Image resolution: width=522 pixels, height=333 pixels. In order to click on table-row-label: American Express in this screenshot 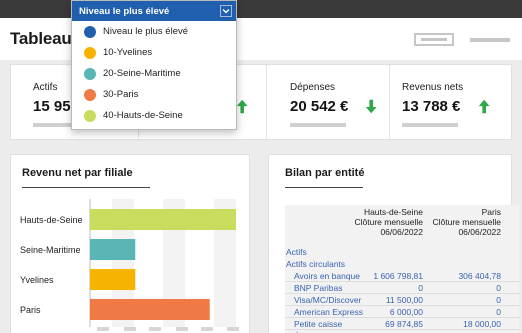, I will do `click(328, 312)`.